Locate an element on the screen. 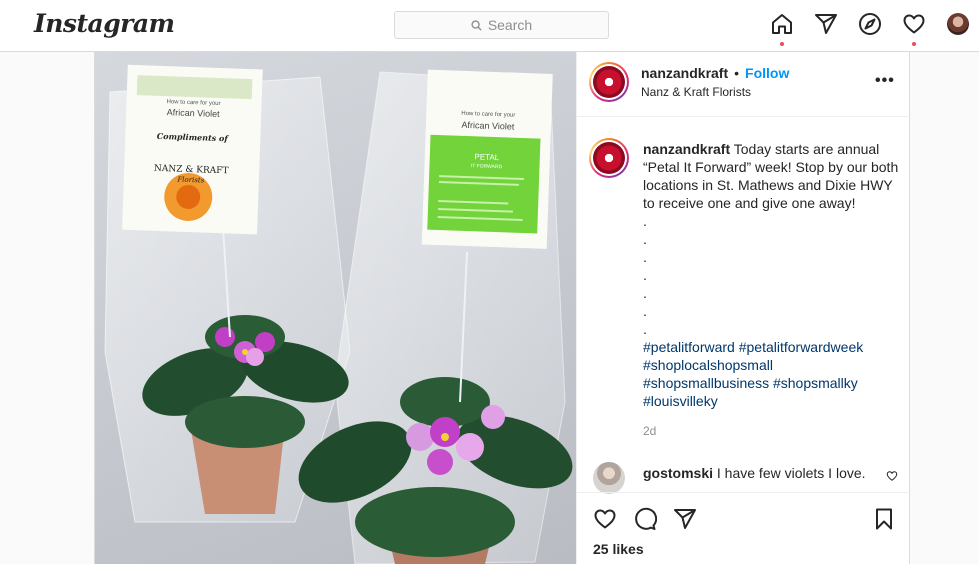 The height and width of the screenshot is (564, 979). tag-right-line3: PETAL is located at coordinates (487, 157).